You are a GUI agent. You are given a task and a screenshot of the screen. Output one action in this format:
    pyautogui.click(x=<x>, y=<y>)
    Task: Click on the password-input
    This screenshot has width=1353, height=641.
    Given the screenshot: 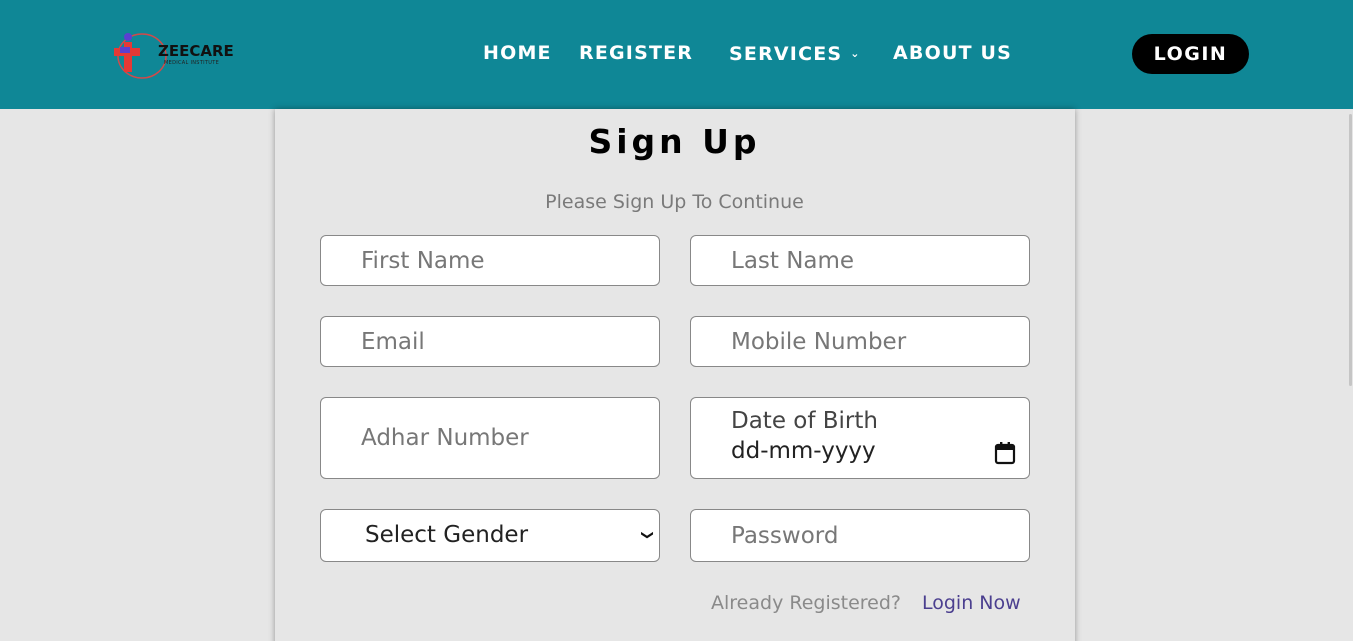 What is the action you would take?
    pyautogui.click(x=860, y=535)
    